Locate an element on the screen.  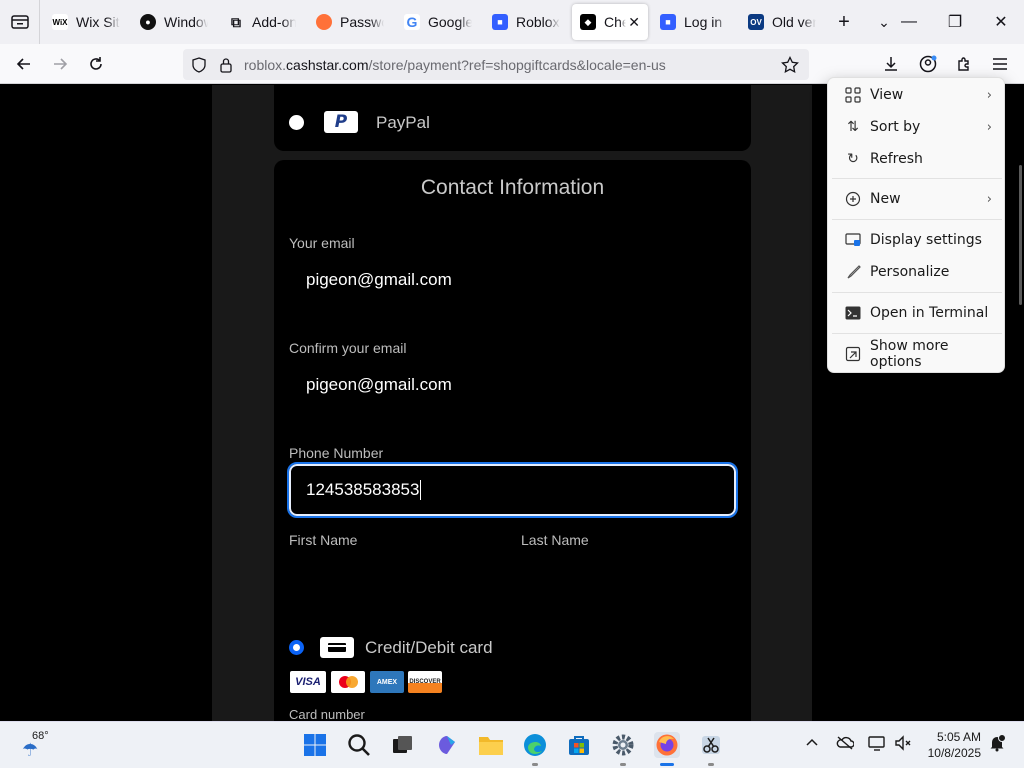
tab-addons: ⧉ Add-ons is located at coordinates (262, 22).